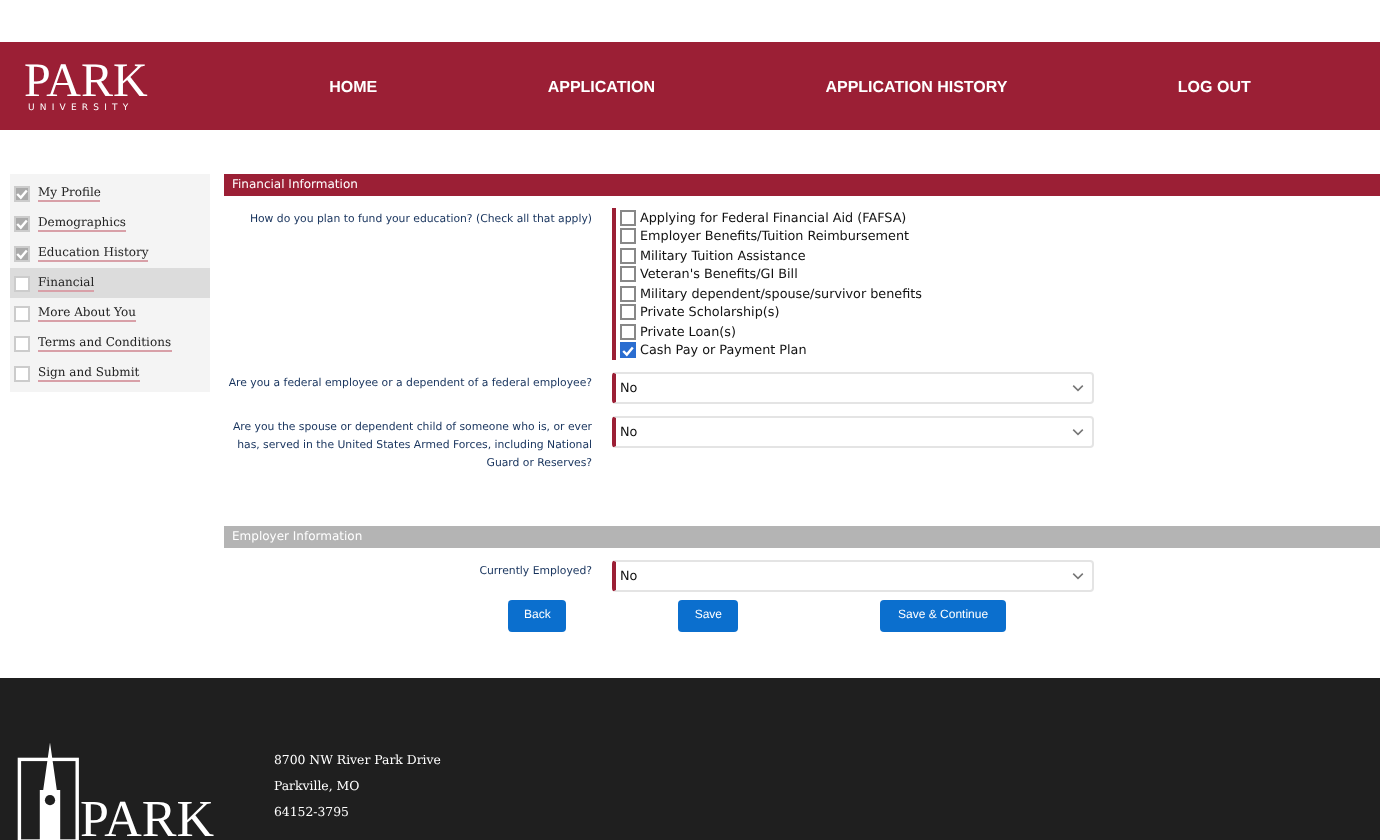 Image resolution: width=1380 pixels, height=840 pixels. I want to click on footer-logo-wordmark: PARK, so click(147, 819).